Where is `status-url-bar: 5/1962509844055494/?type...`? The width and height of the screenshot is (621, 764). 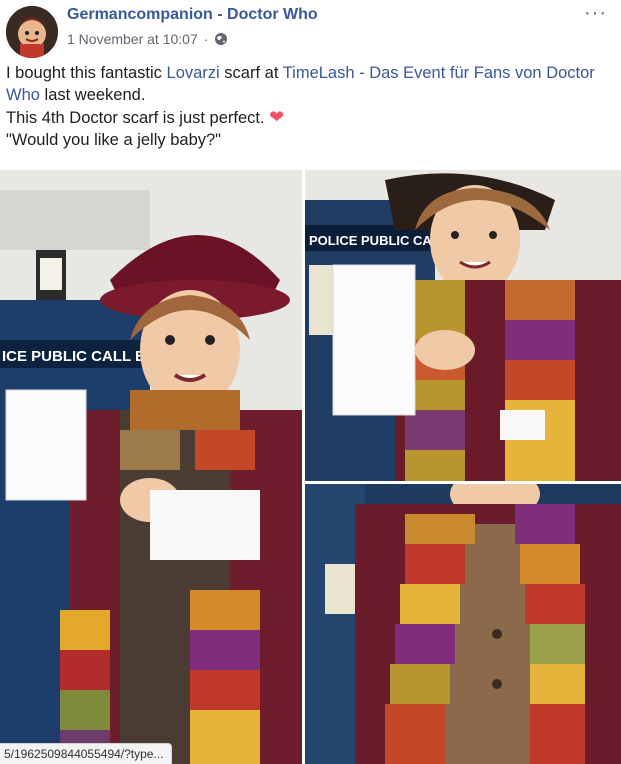 status-url-bar: 5/1962509844055494/?type... is located at coordinates (86, 753).